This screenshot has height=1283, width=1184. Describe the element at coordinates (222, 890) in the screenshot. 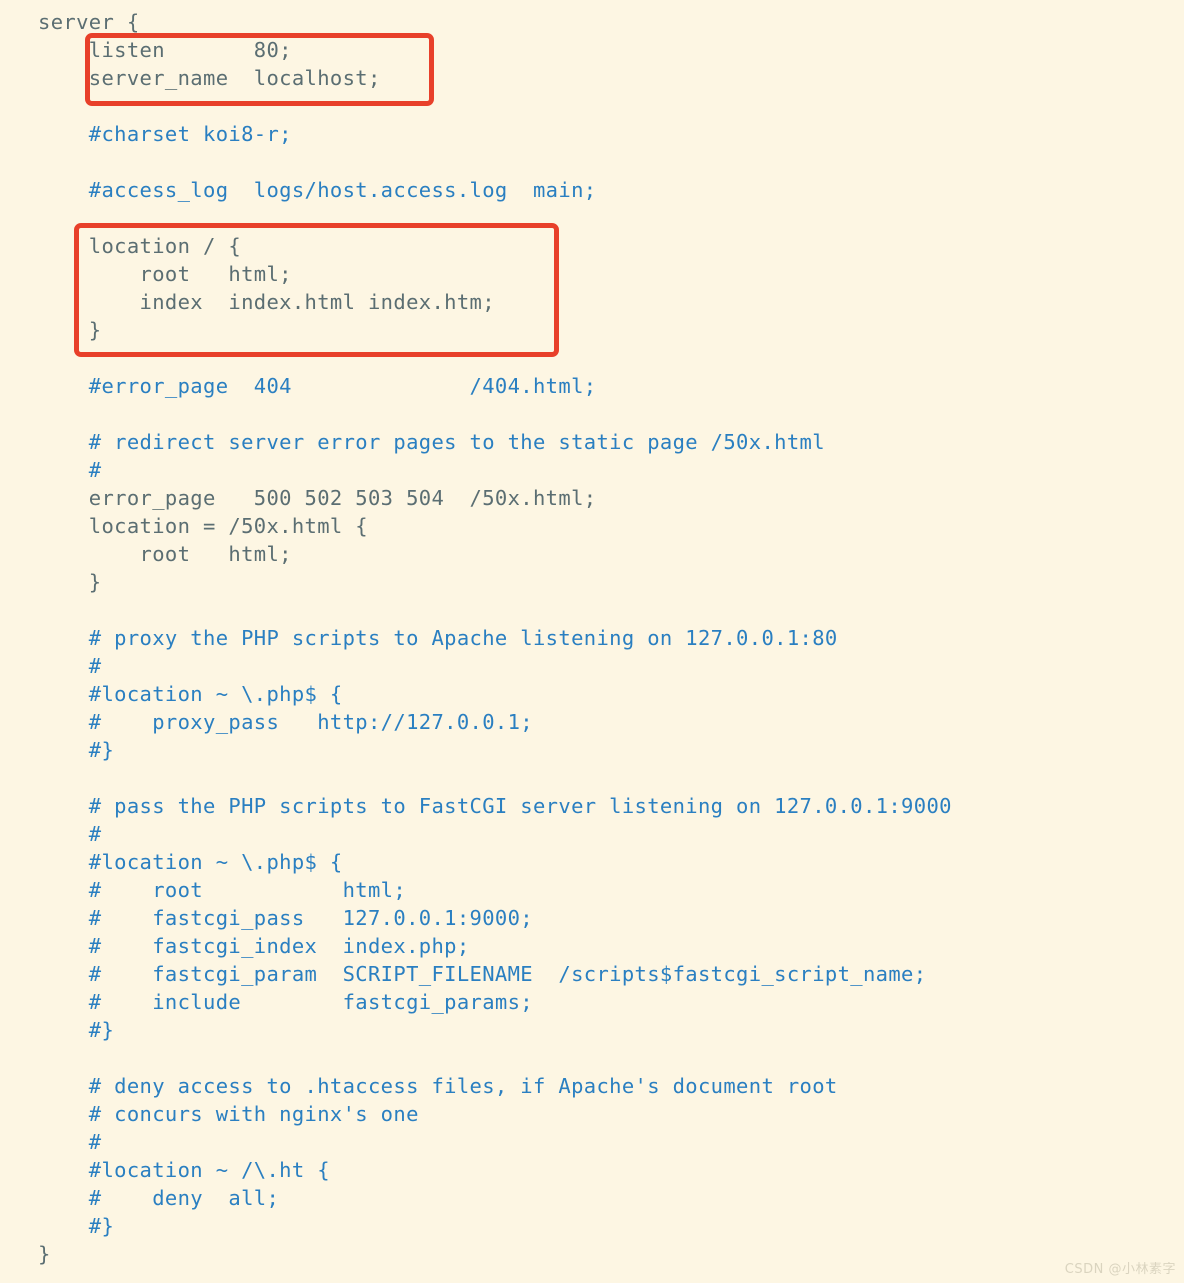

I see `code-line: # root html;` at that location.